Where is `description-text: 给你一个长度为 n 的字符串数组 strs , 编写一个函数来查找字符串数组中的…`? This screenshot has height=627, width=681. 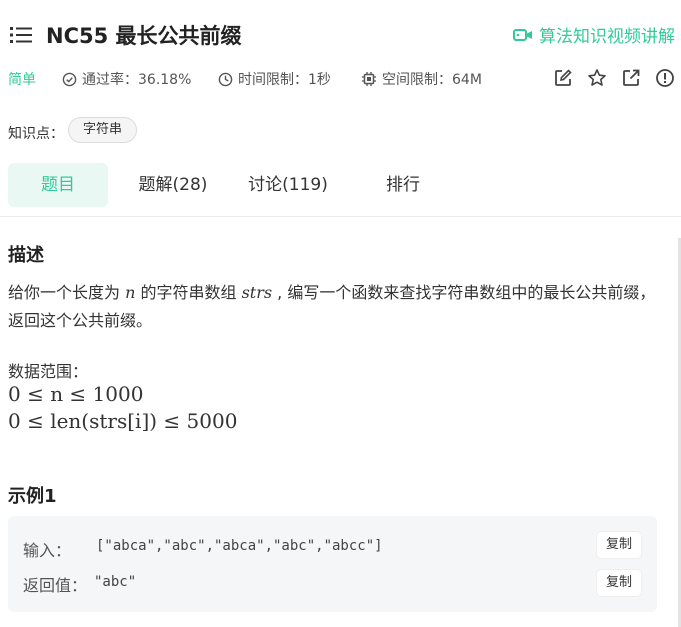
description-text: 给你一个长度为 n 的字符串数组 strs , 编写一个函数来查找字符串数组中的… is located at coordinates (333, 307).